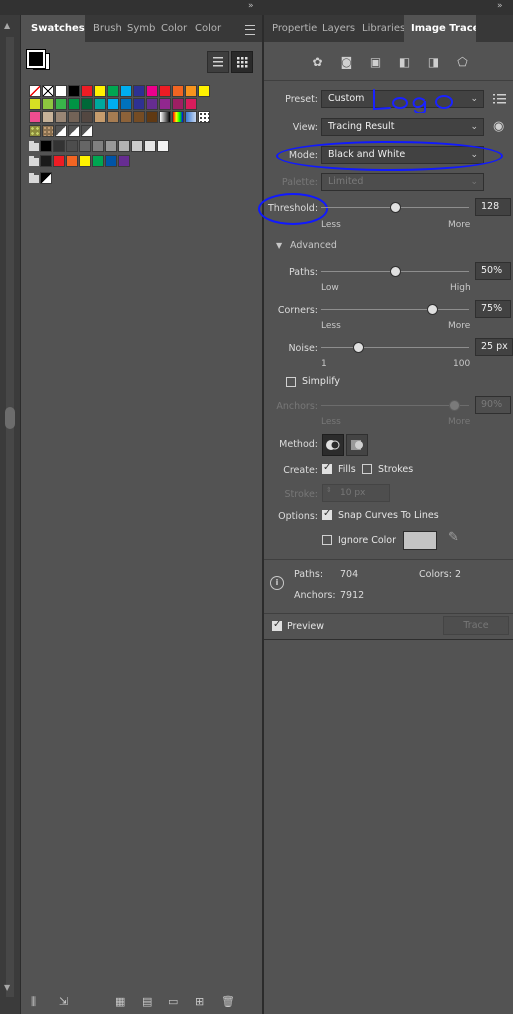  Describe the element at coordinates (107, 28) in the screenshot. I see `tab-brushes: Brush` at that location.